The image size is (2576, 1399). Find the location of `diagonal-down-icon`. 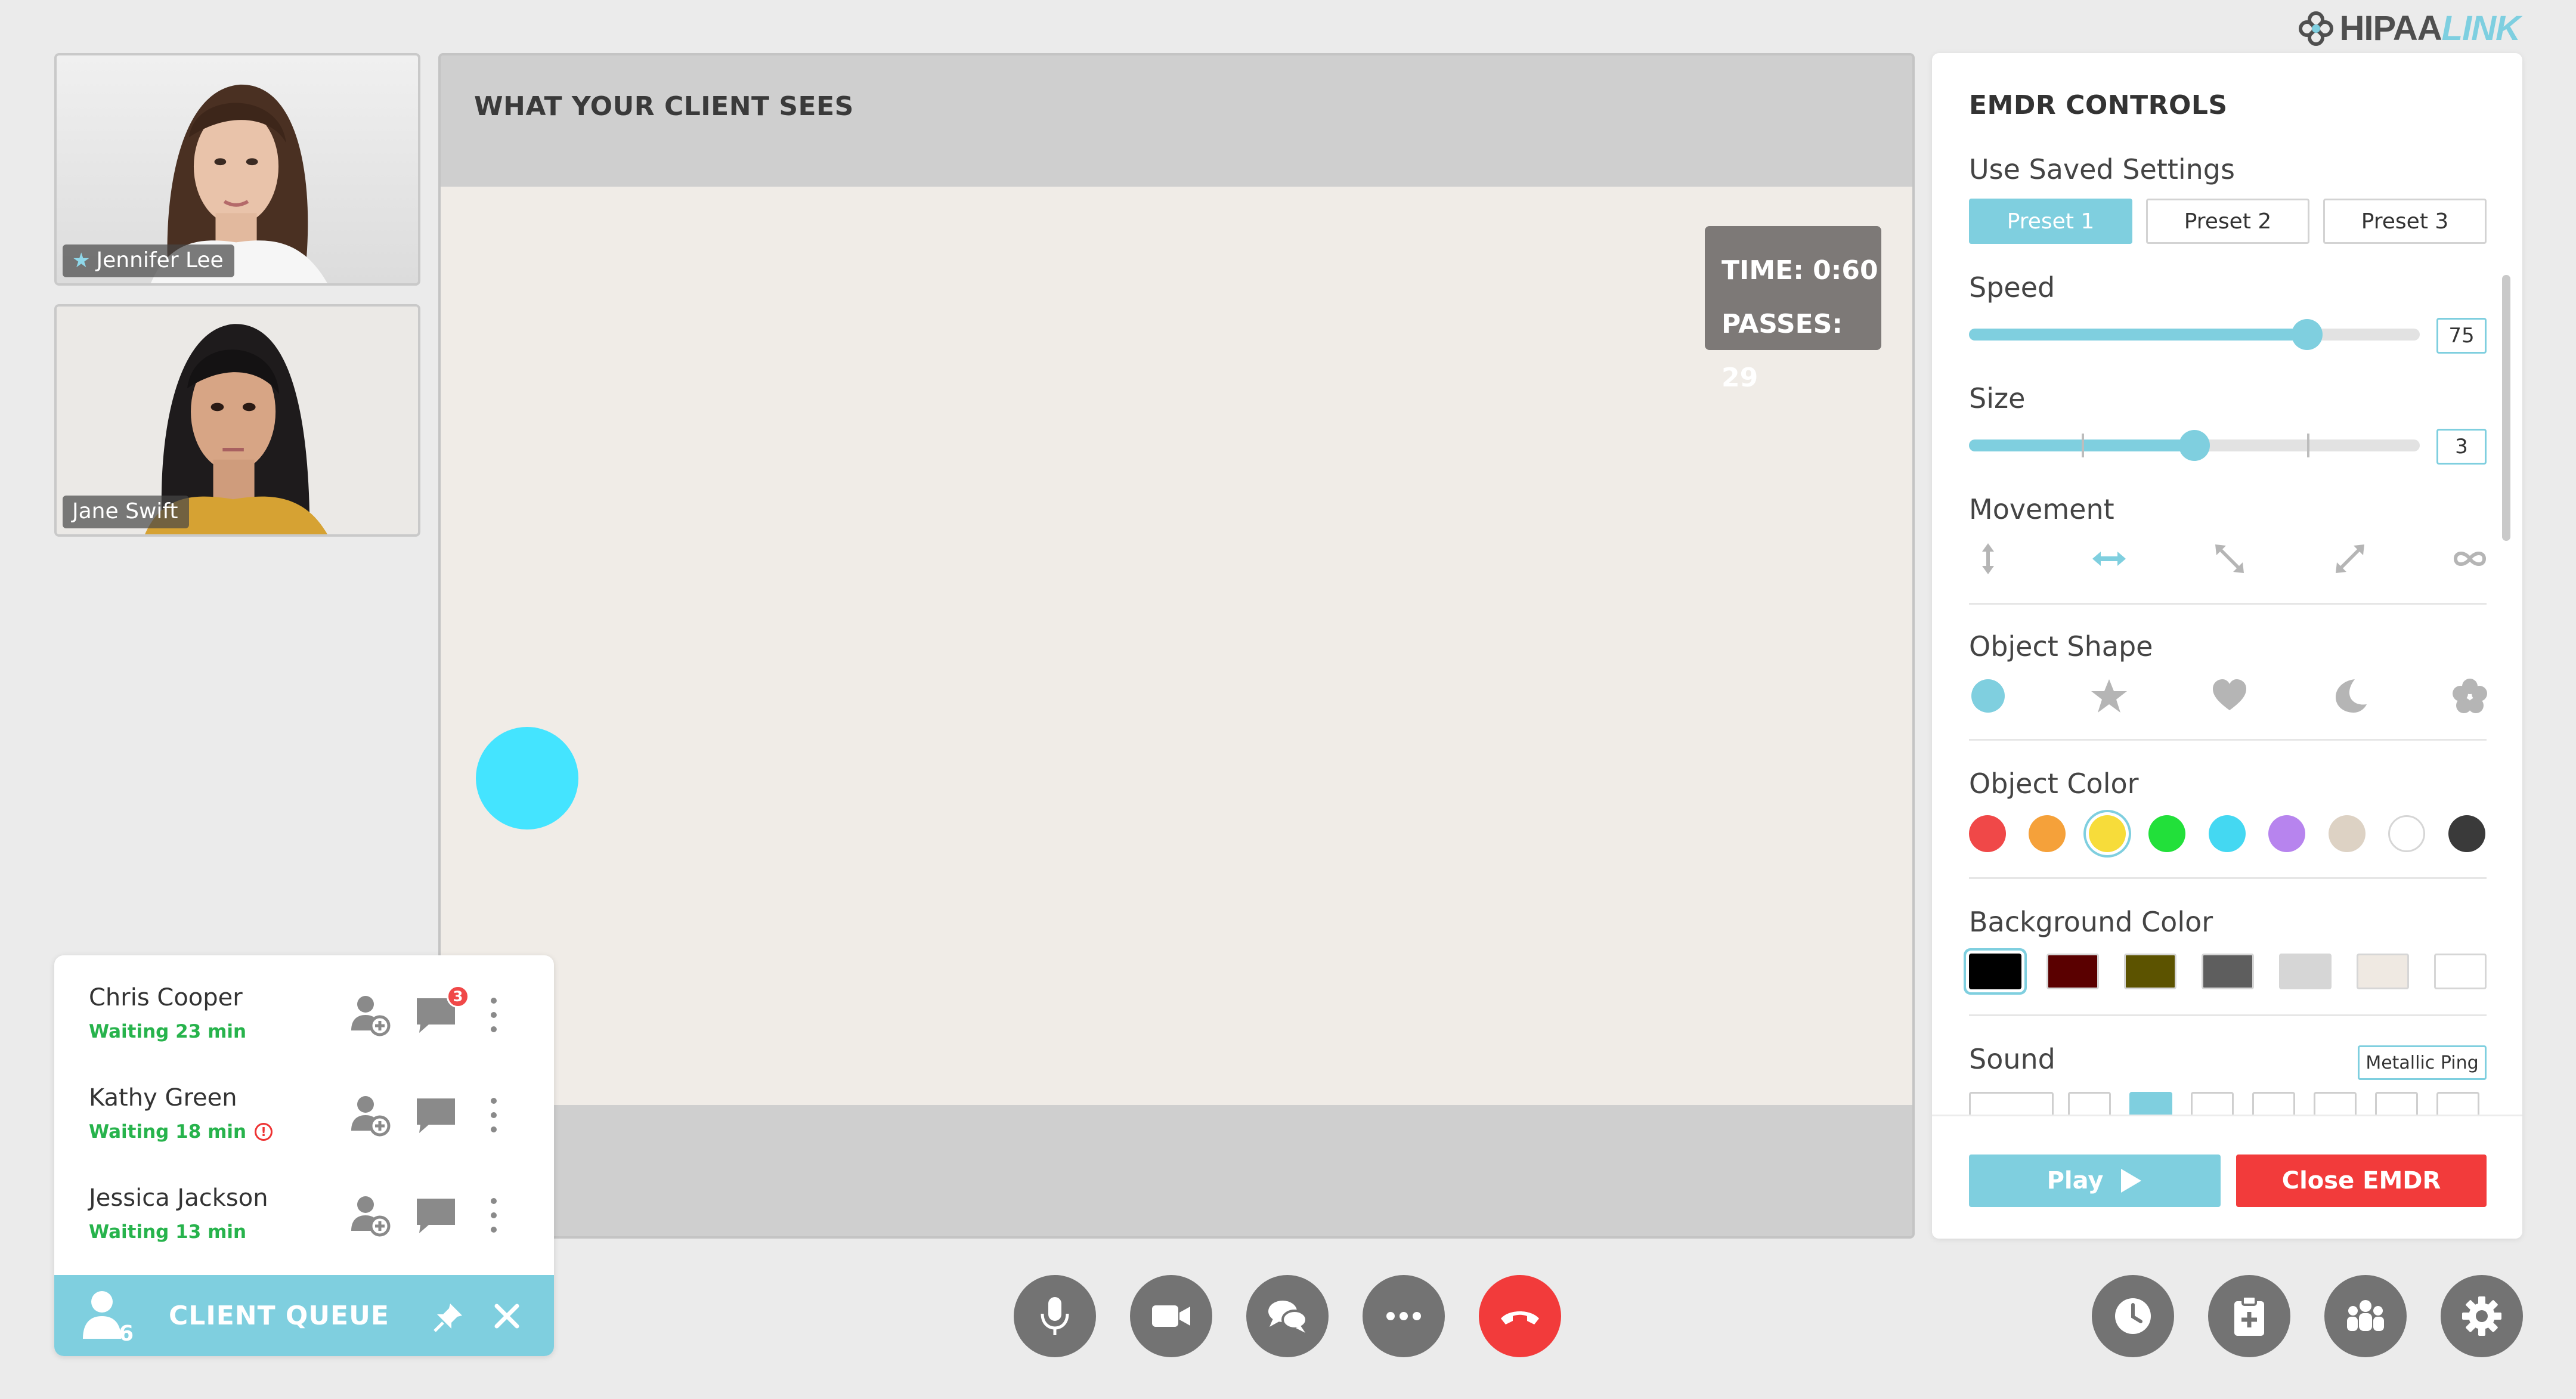

diagonal-down-icon is located at coordinates (2229, 558).